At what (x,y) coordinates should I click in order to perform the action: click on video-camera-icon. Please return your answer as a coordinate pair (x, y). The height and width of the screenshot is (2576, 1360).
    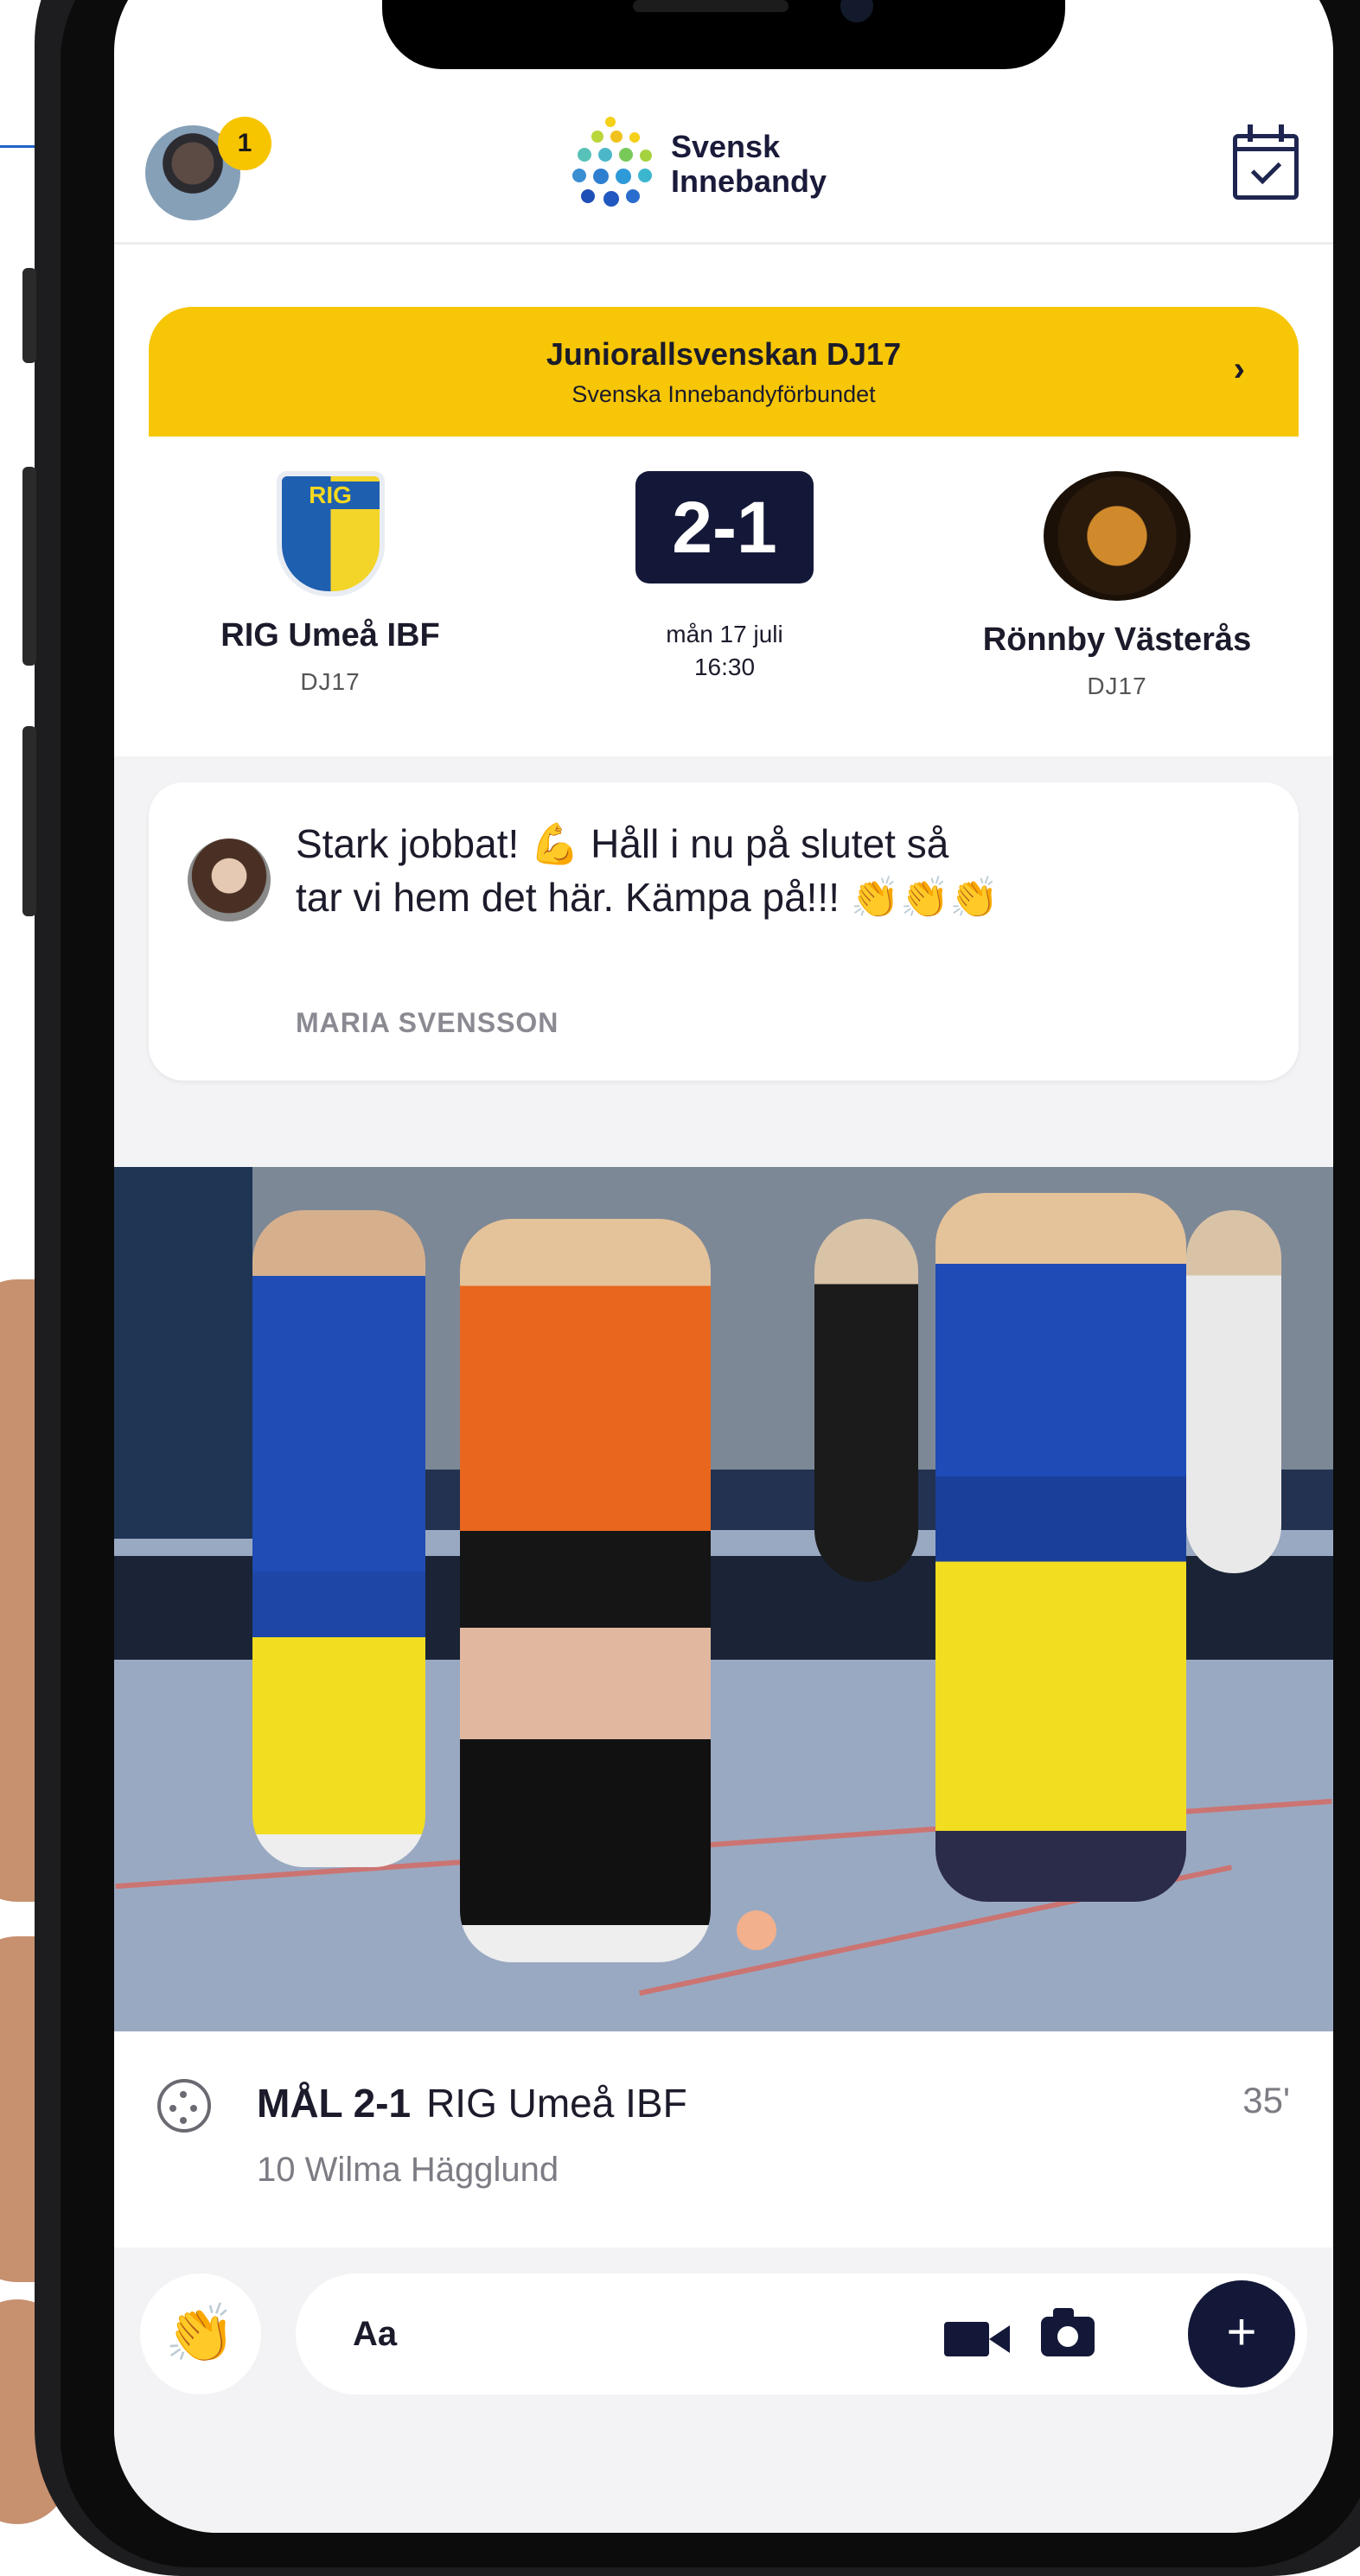
    Looking at the image, I should click on (977, 2339).